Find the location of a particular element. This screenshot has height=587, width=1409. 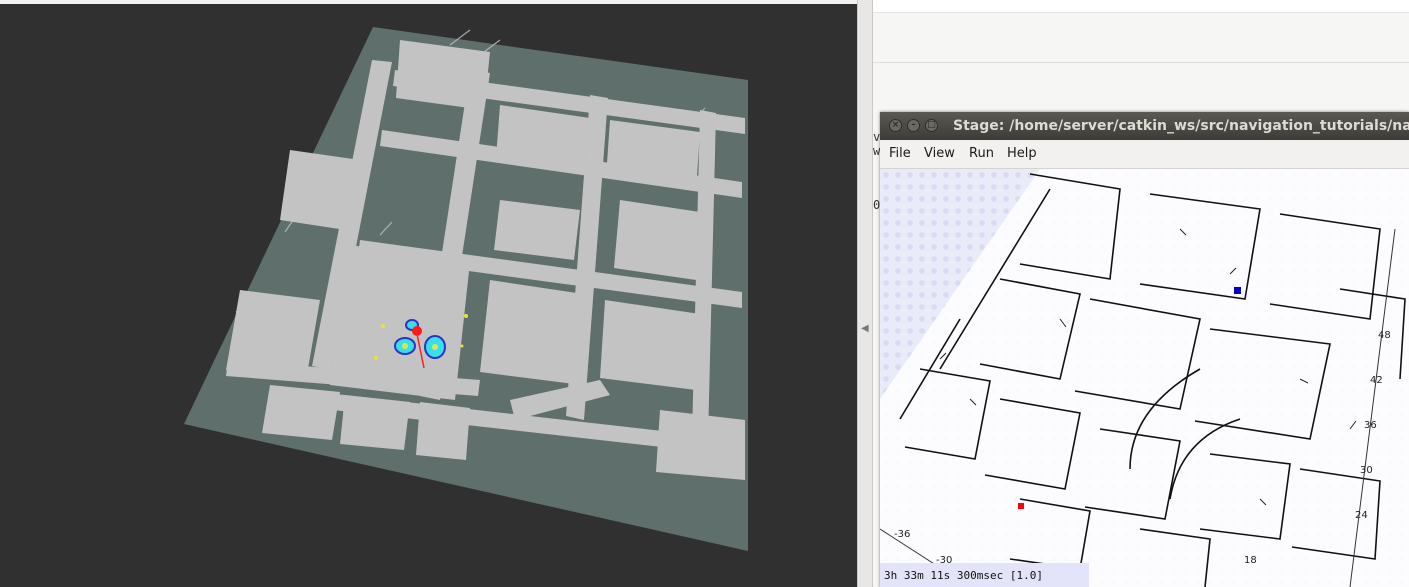

panel-splitter: ◀ is located at coordinates (865, 293).